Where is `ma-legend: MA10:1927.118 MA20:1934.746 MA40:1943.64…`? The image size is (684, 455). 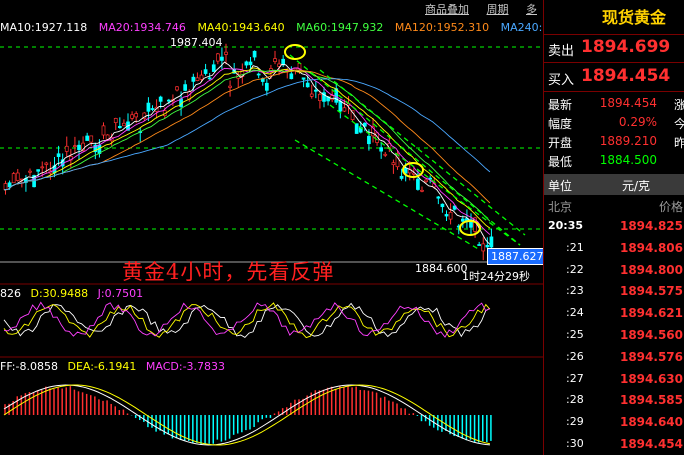 ma-legend: MA10:1927.118 MA20:1934.746 MA40:1943.64… is located at coordinates (271, 27).